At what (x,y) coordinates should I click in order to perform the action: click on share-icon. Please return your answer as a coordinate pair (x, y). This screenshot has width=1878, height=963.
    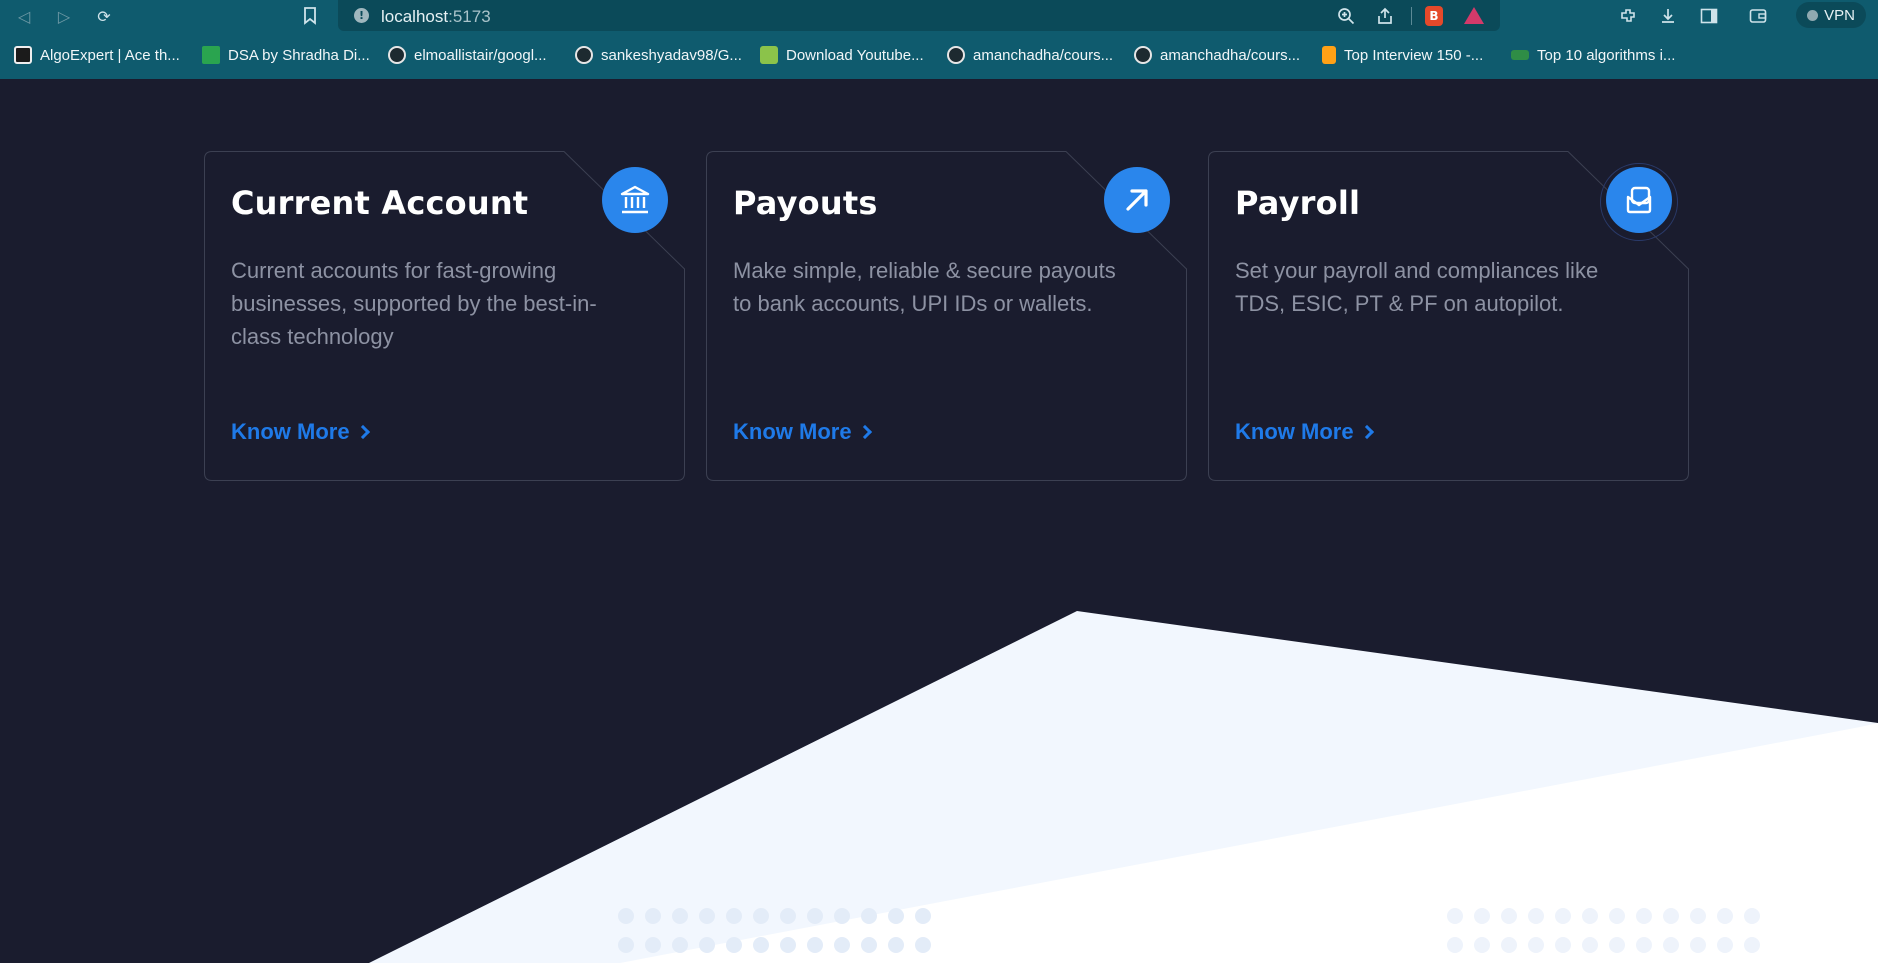
    Looking at the image, I should click on (1385, 16).